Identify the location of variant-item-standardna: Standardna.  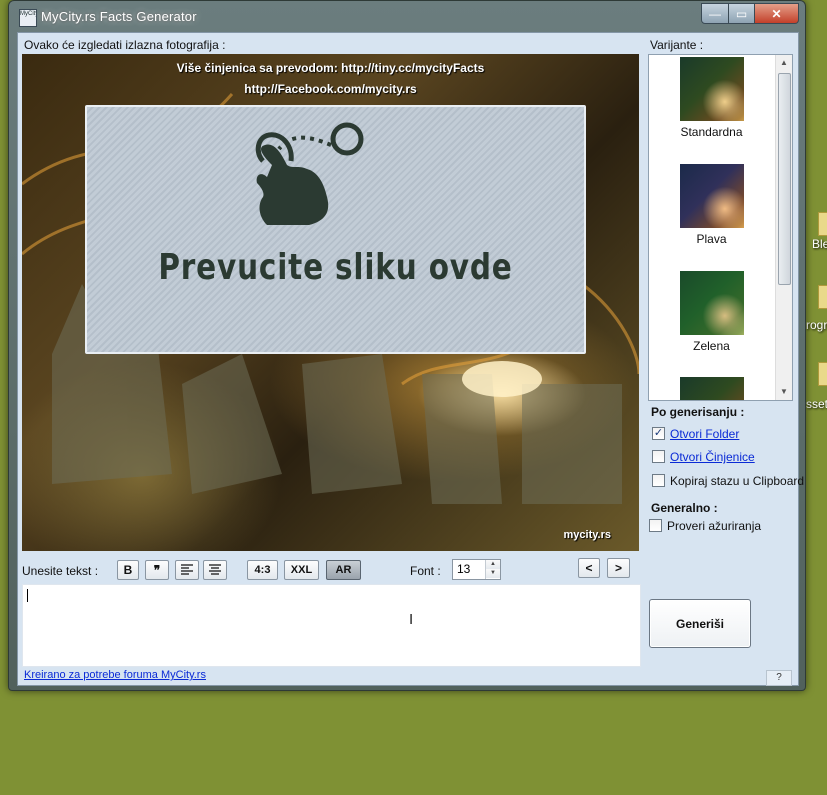
(711, 98).